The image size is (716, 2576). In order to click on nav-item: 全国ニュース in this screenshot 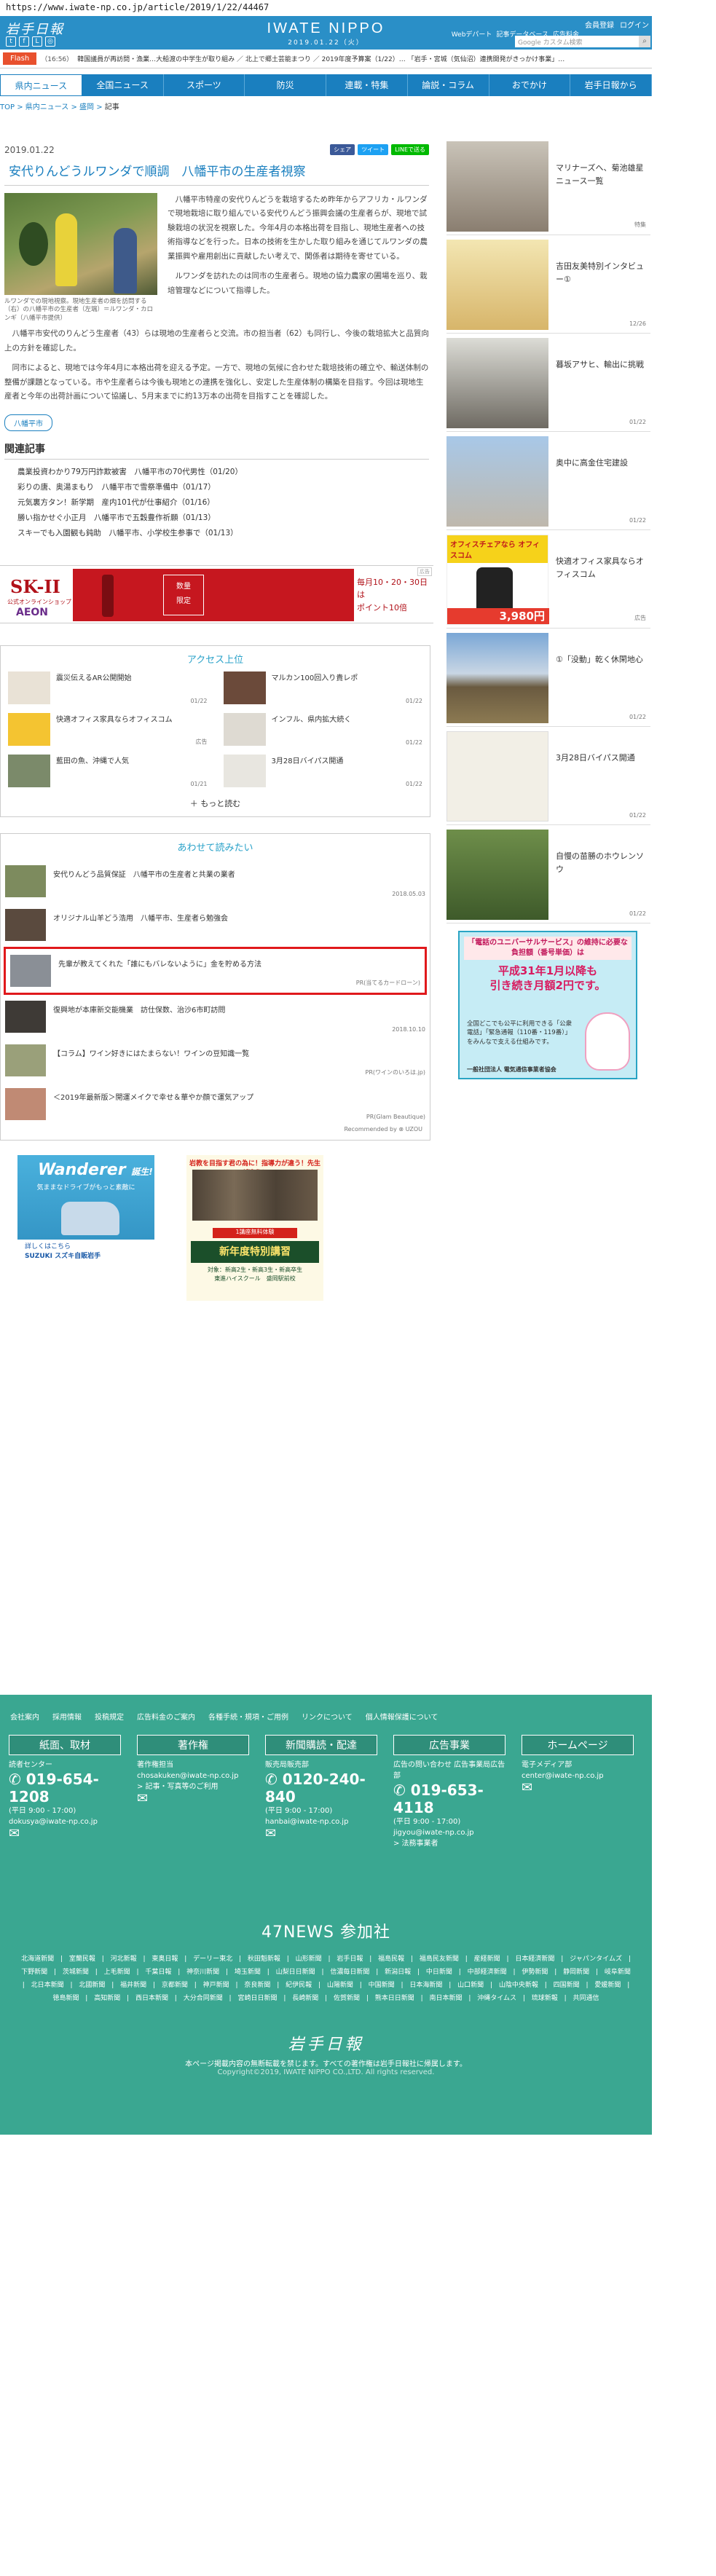, I will do `click(123, 85)`.